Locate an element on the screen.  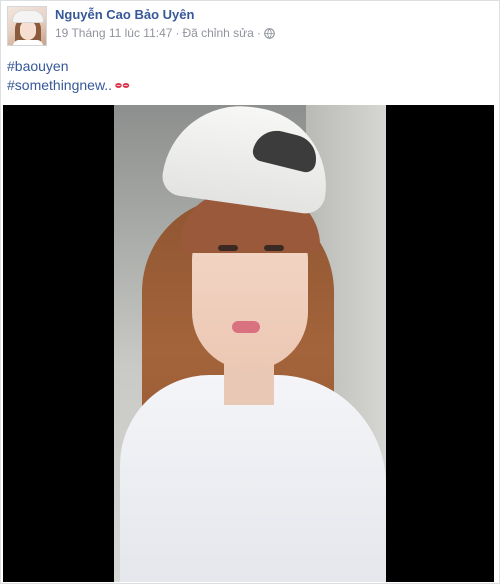
figure-eye-left is located at coordinates (228, 248).